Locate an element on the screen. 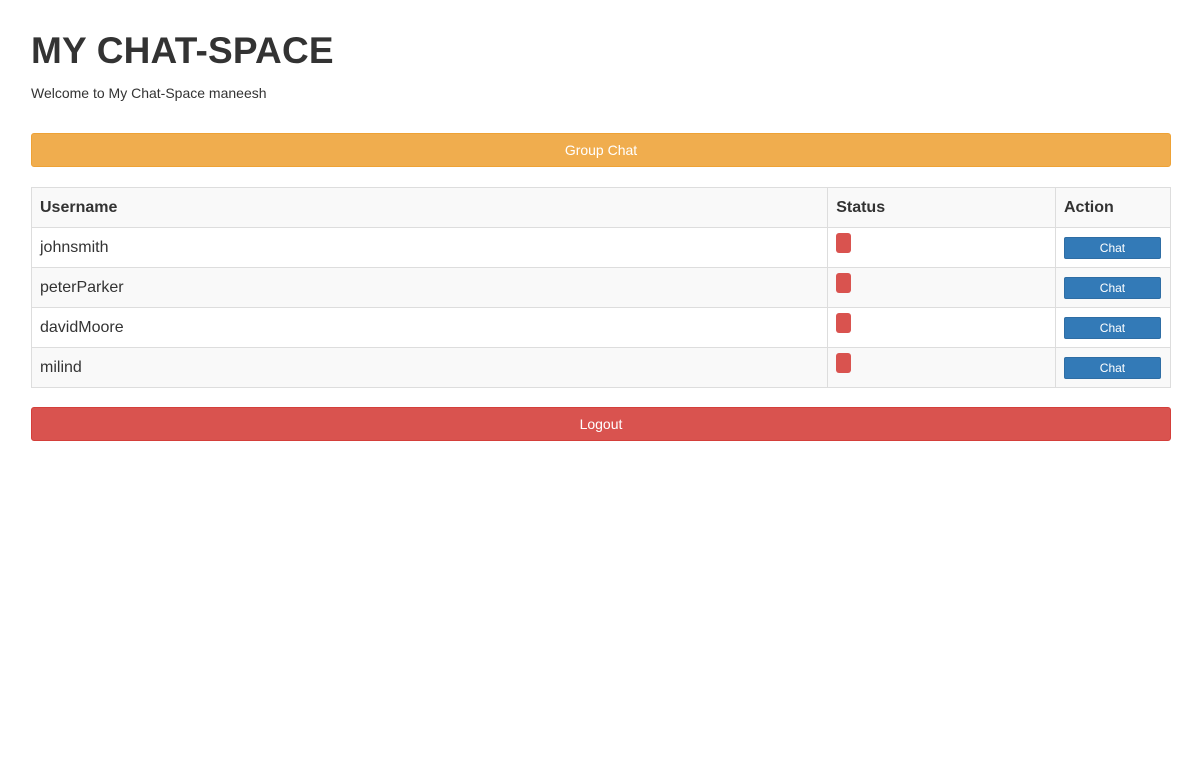 This screenshot has width=1203, height=765. column-header-status: Status is located at coordinates (941, 207).